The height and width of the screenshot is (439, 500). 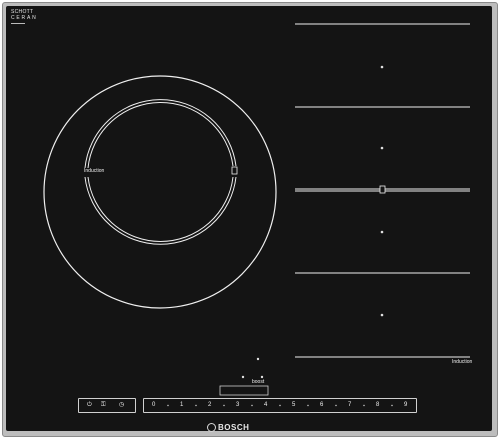 I want to click on power-icon: ⏻, so click(x=89, y=405).